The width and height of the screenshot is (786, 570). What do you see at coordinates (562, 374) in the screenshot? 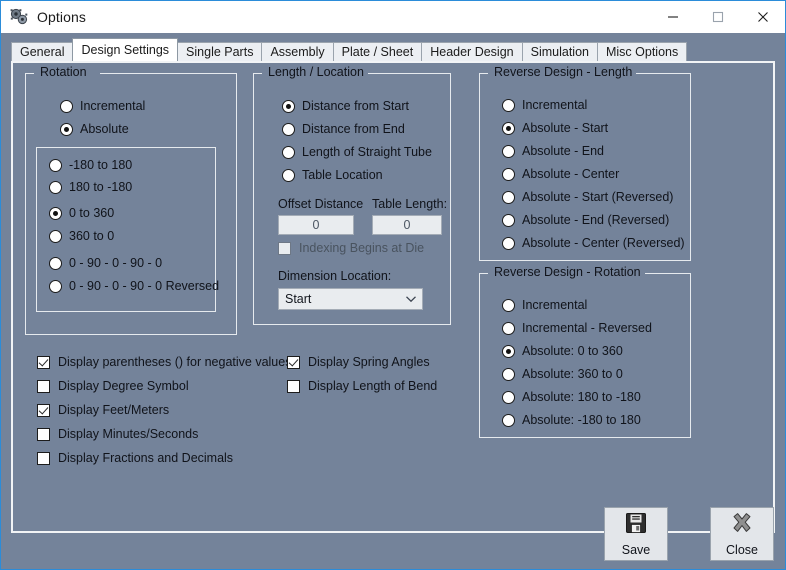
I see `radio-rdr-absolute-360-0: Absolute: 360 to 0` at bounding box center [562, 374].